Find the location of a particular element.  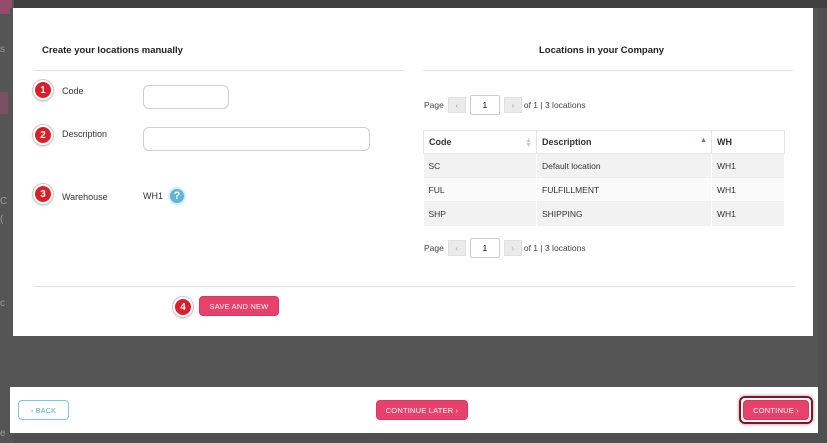

cell-description: Default location is located at coordinates (624, 165).